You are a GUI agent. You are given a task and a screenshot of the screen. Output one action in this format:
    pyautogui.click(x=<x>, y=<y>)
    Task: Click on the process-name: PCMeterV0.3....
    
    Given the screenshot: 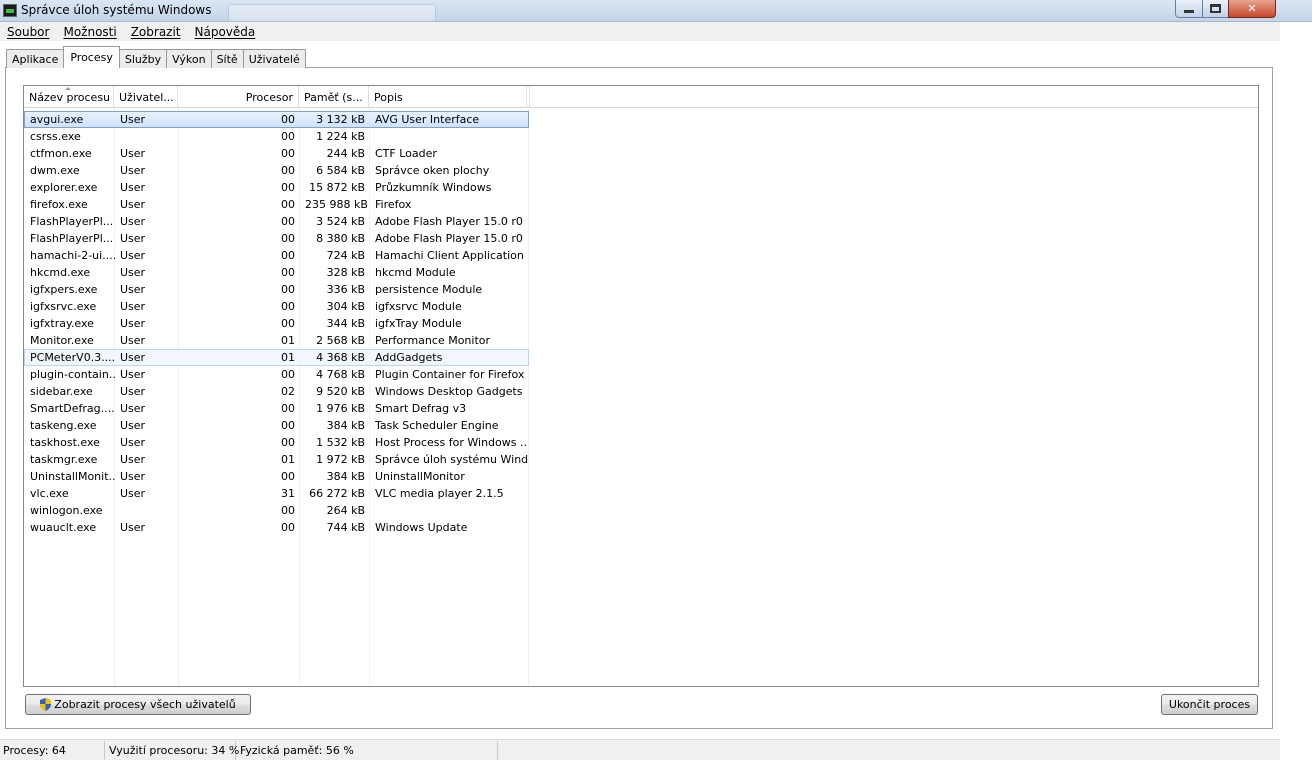 What is the action you would take?
    pyautogui.click(x=72, y=357)
    